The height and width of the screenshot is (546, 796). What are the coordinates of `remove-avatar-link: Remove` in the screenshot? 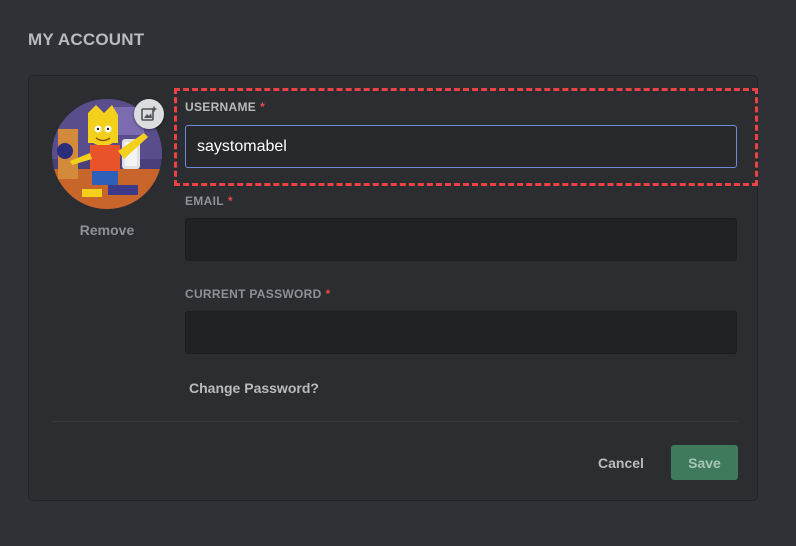 It's located at (107, 230).